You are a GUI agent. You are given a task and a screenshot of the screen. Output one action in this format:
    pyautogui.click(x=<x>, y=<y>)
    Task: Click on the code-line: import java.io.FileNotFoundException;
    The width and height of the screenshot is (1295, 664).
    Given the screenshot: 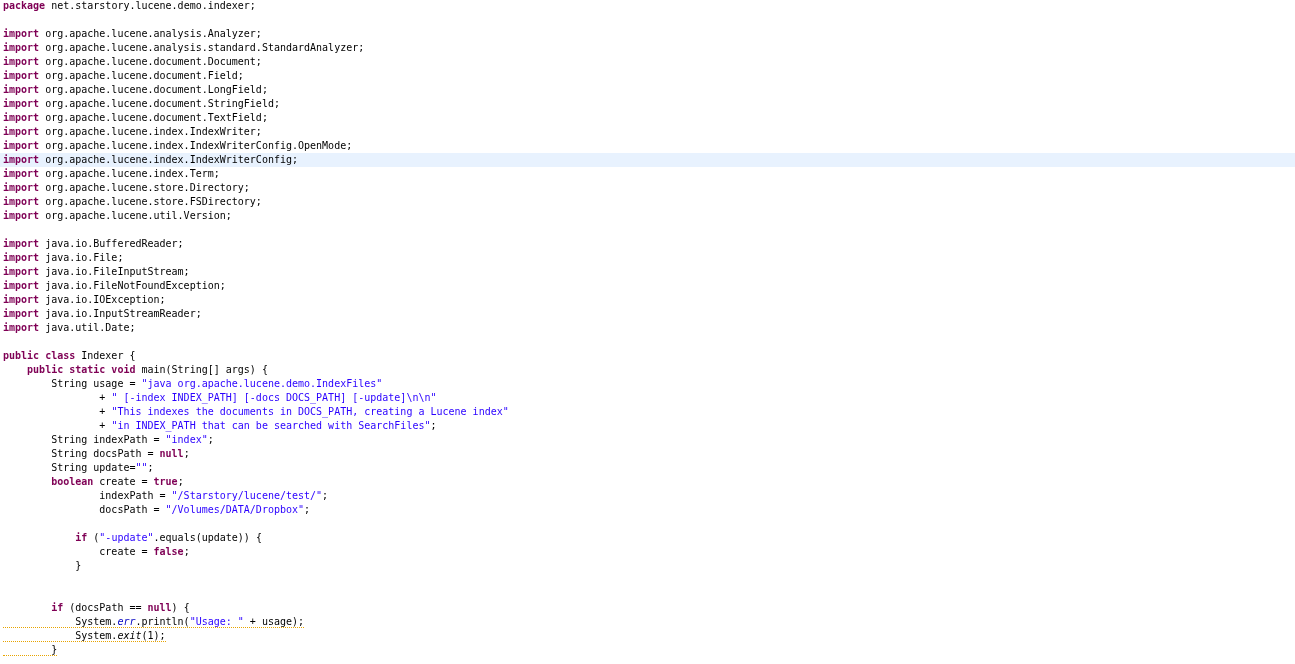 What is the action you would take?
    pyautogui.click(x=114, y=286)
    